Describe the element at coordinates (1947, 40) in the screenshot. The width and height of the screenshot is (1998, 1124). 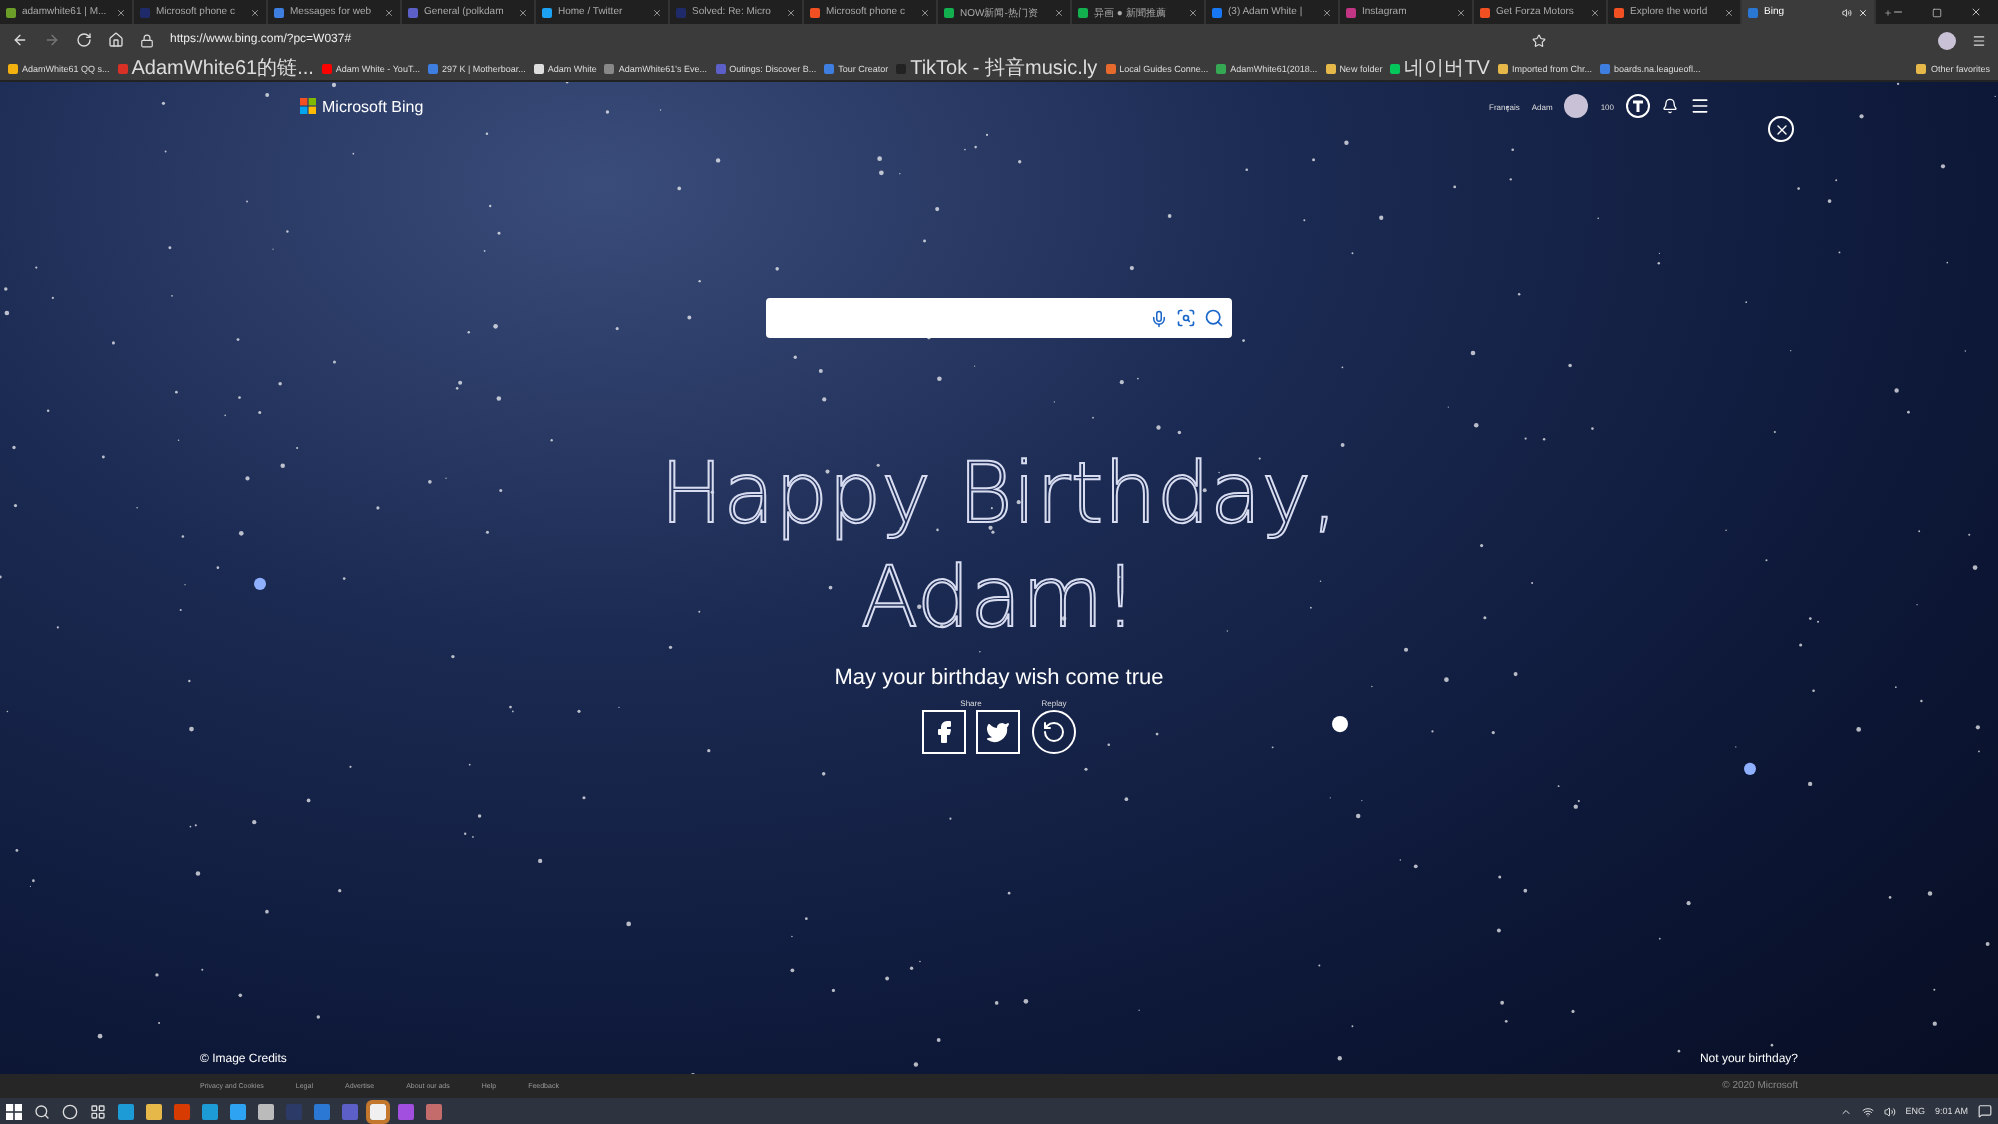
I see `profile-avatar` at that location.